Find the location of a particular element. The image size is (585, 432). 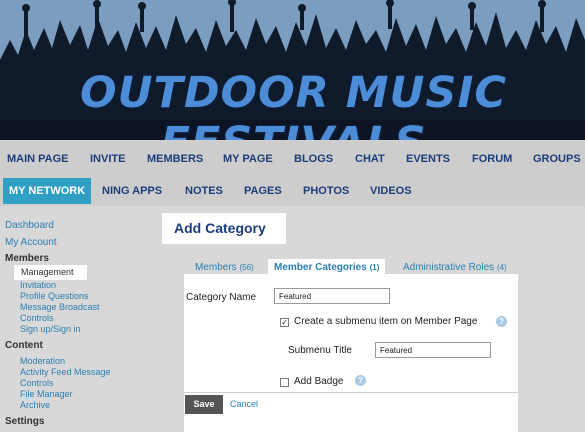

save-button: Save is located at coordinates (204, 404).